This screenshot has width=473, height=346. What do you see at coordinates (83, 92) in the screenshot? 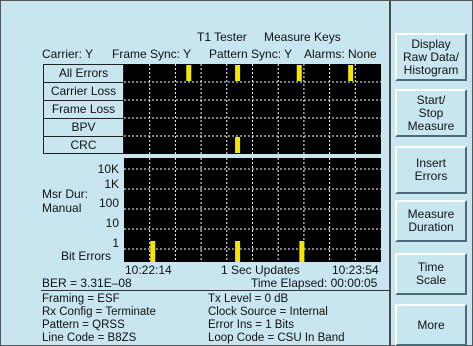
I see `row-label-carrier-loss: Carrier Loss` at bounding box center [83, 92].